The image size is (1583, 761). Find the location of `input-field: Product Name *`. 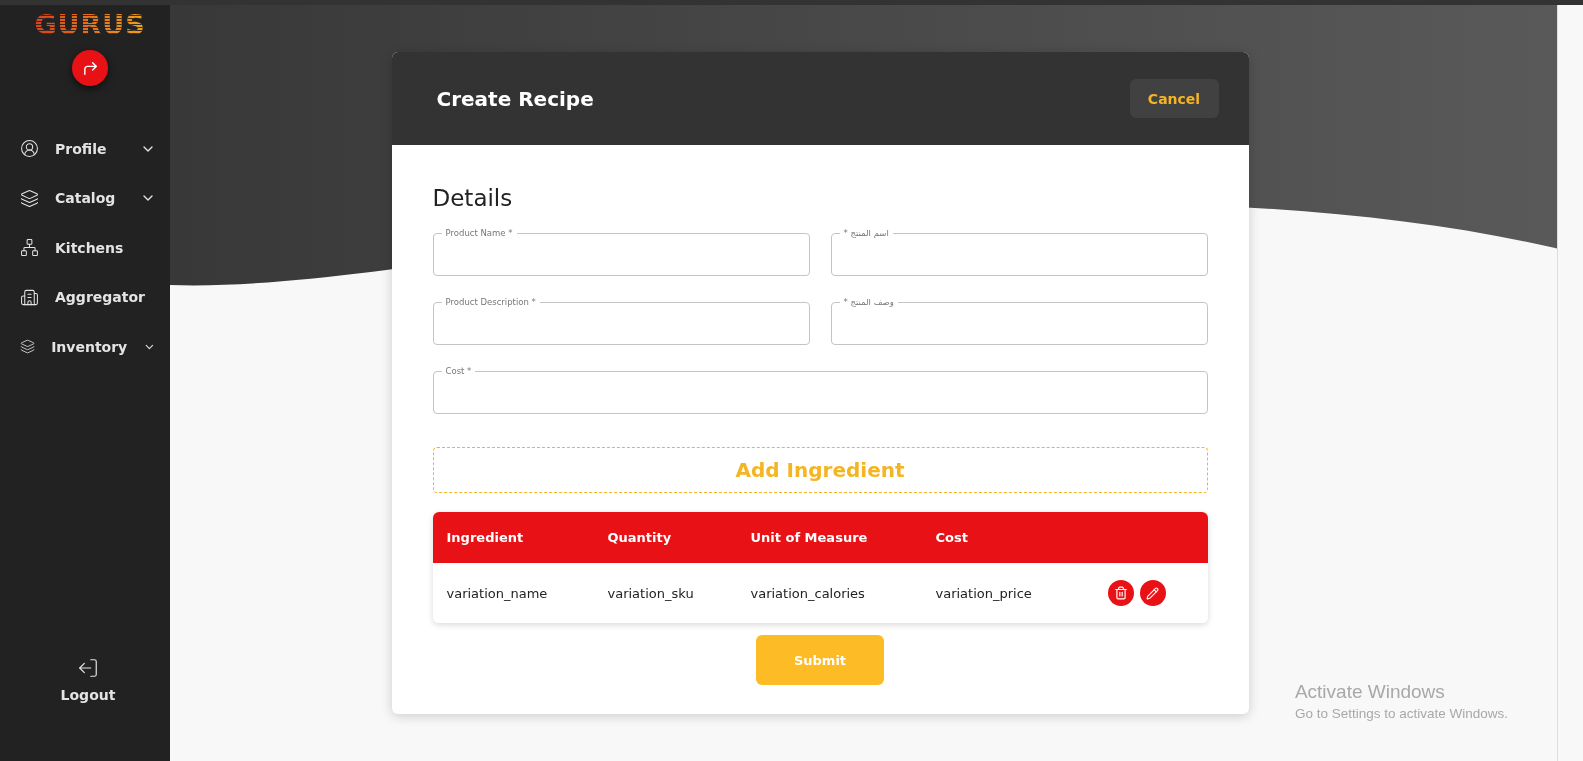

input-field: Product Name * is located at coordinates (621, 252).